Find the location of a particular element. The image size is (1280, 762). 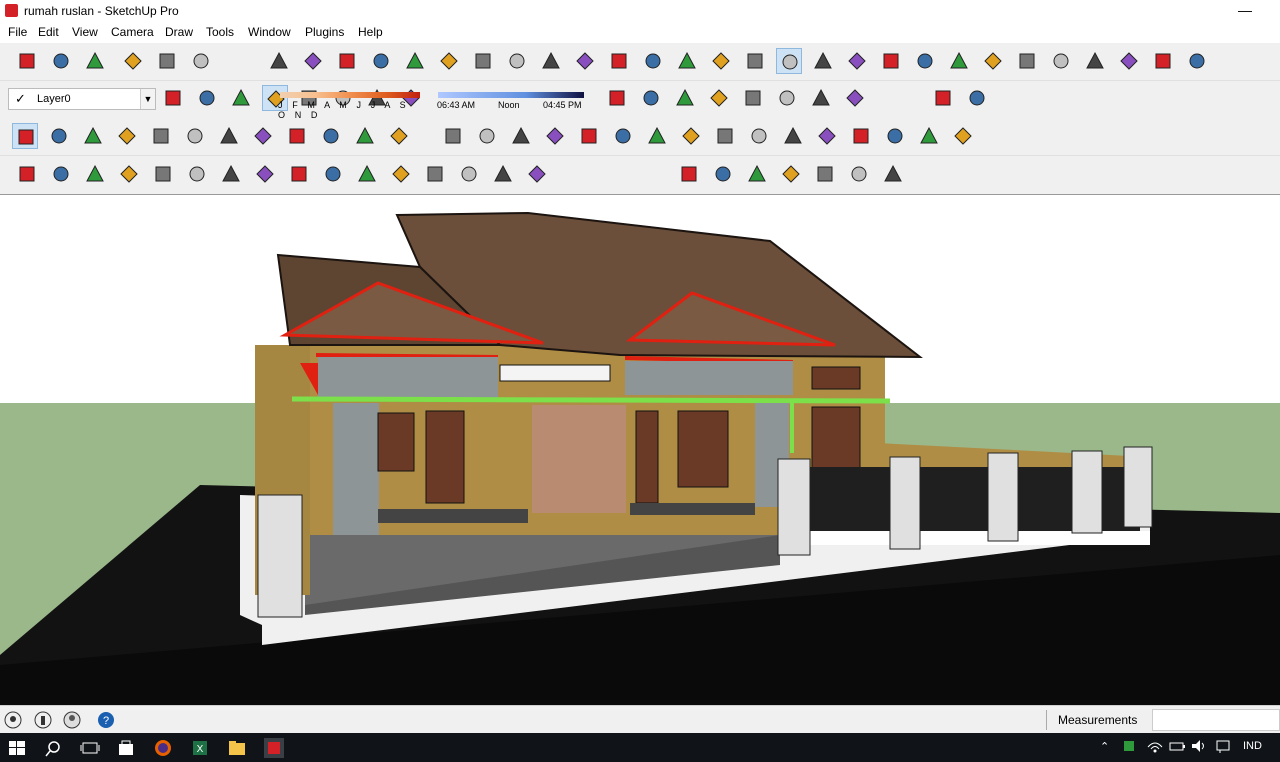

open-icon-button is located at coordinates (61, 61).